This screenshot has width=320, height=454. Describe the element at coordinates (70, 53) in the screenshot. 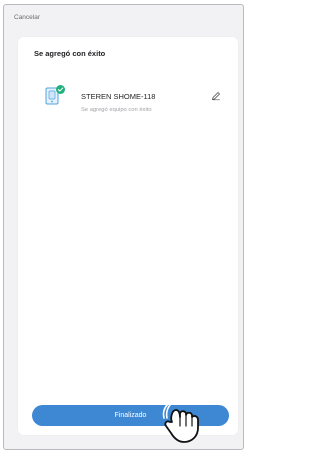

I see `card-title: Se agregó con éxito` at that location.